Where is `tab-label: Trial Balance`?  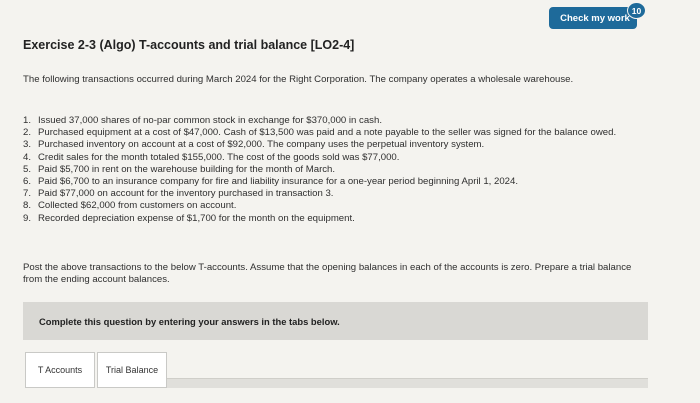 tab-label: Trial Balance is located at coordinates (132, 370).